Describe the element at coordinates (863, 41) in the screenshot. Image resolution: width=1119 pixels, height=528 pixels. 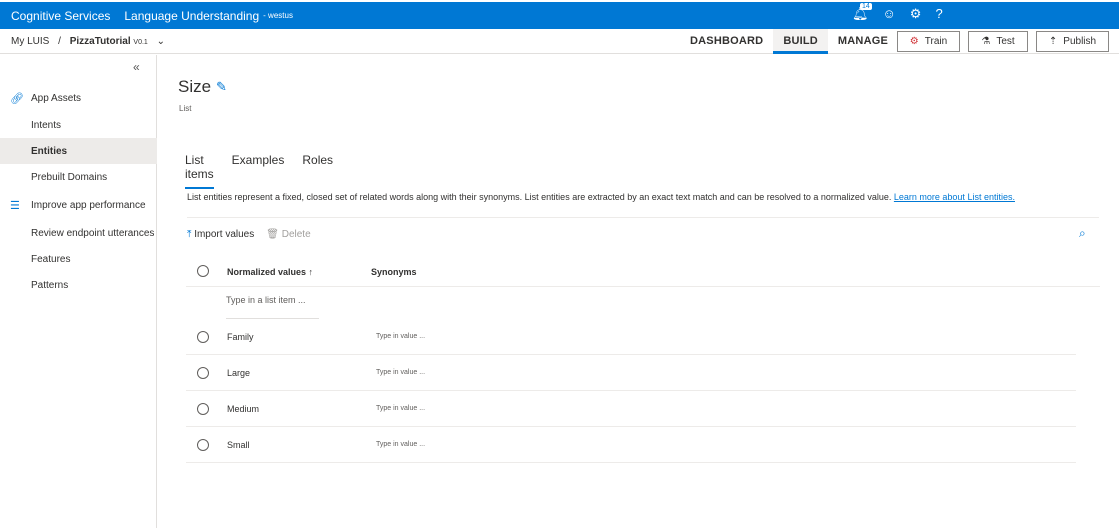
I see `tab-manage: MANAGE` at that location.